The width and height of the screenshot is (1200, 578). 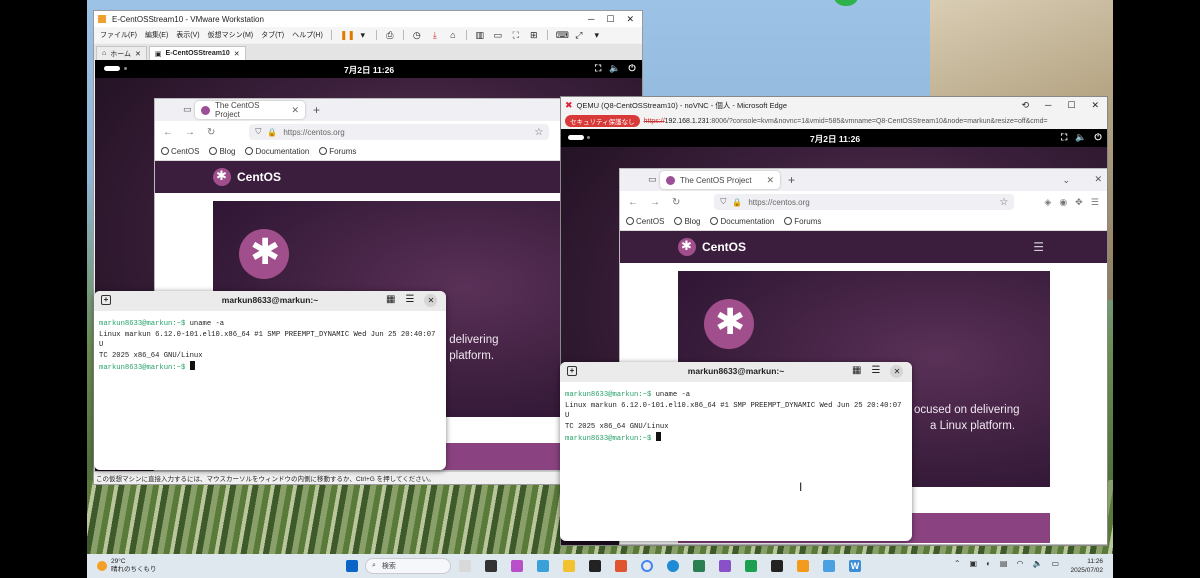 What do you see at coordinates (803, 566) in the screenshot?
I see `app-icon-orange` at bounding box center [803, 566].